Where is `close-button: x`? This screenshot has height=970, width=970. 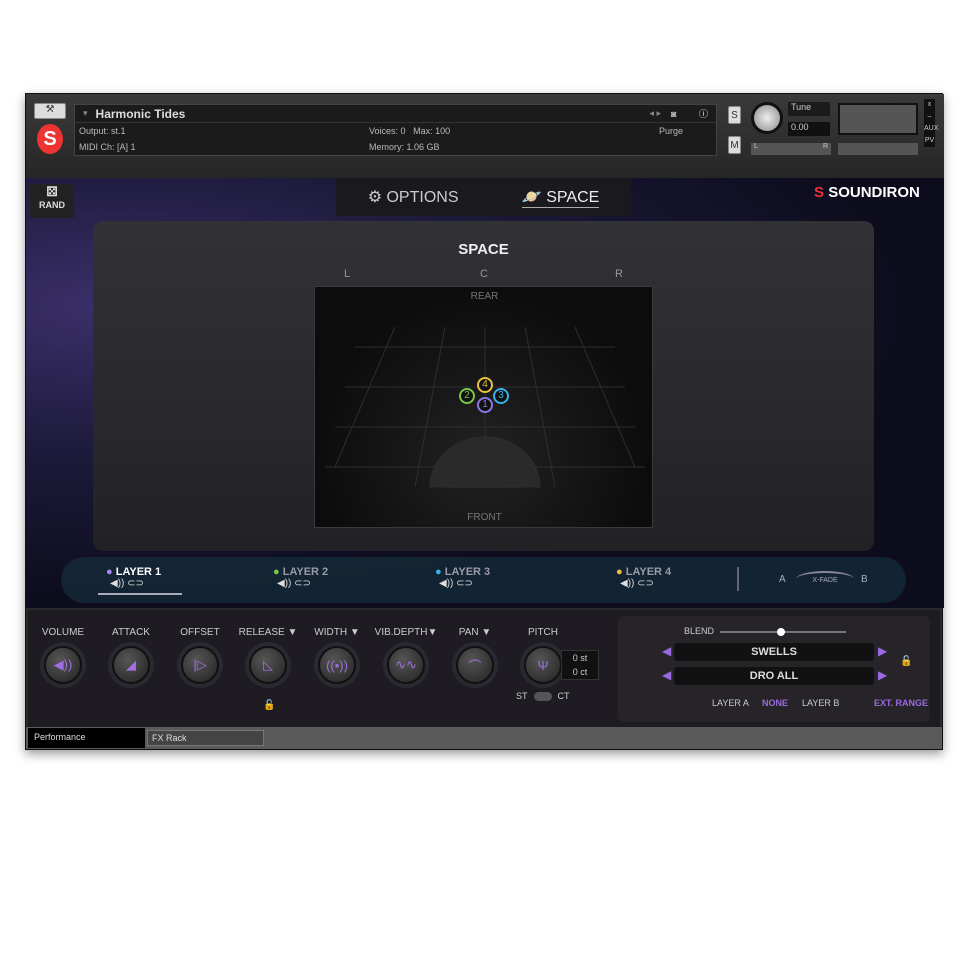
close-button: x is located at coordinates (929, 105).